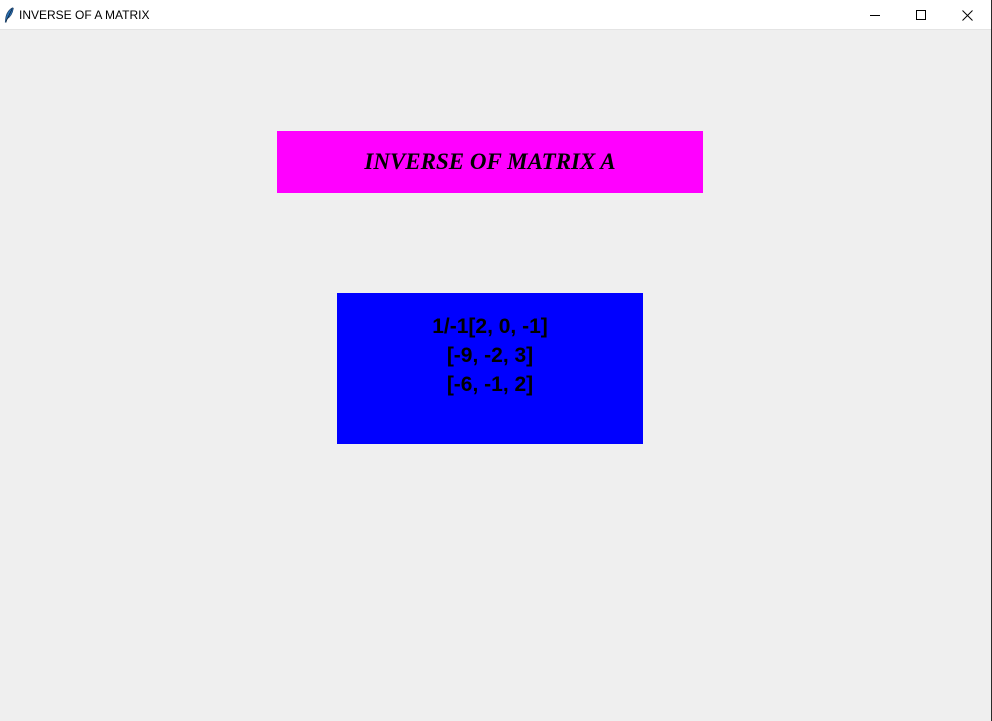  I want to click on close-button, so click(967, 15).